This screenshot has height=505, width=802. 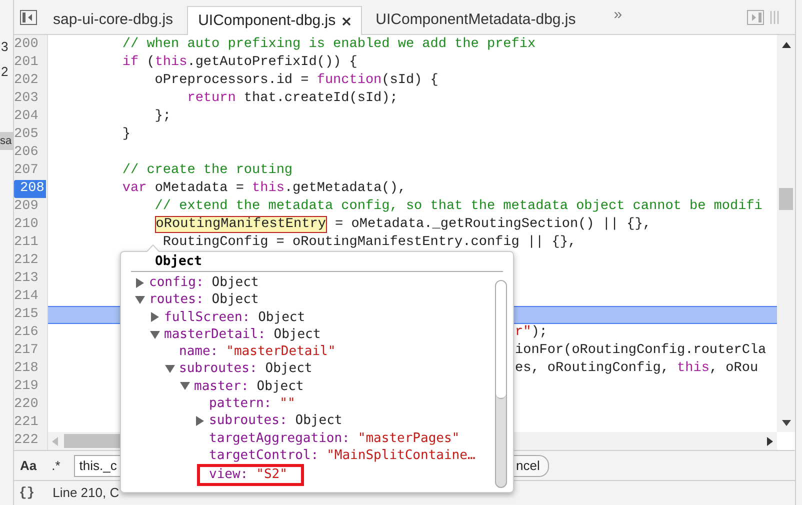 I want to click on cursor-position: Line 210, C, so click(x=86, y=493).